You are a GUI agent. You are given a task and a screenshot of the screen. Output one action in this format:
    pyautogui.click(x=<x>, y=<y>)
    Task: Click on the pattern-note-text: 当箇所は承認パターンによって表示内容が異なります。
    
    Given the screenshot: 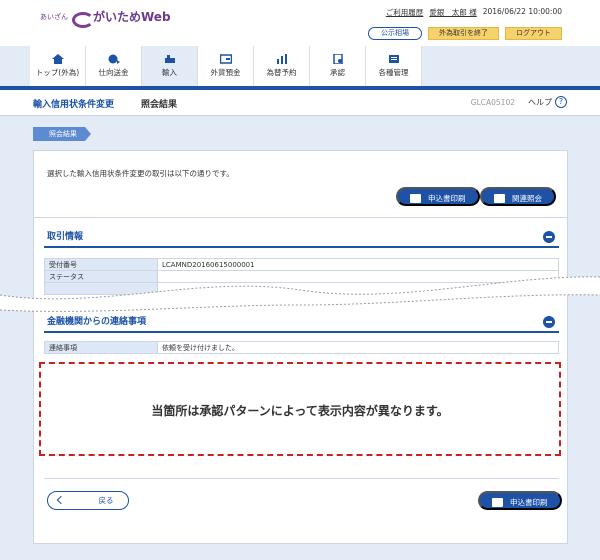 What is the action you would take?
    pyautogui.click(x=300, y=411)
    